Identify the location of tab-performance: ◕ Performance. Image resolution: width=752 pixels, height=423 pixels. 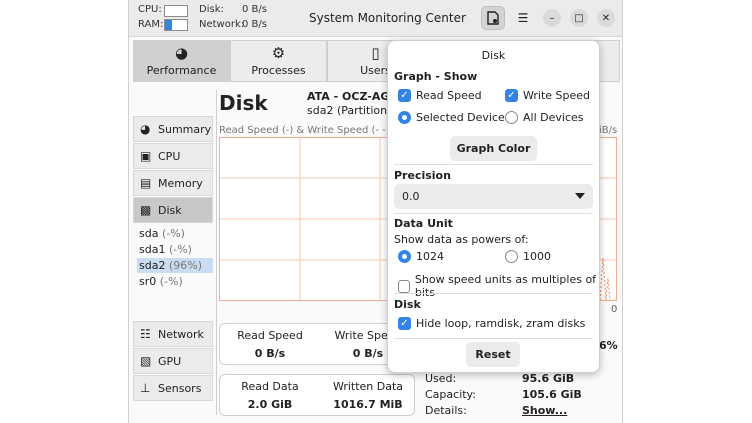
(181, 61).